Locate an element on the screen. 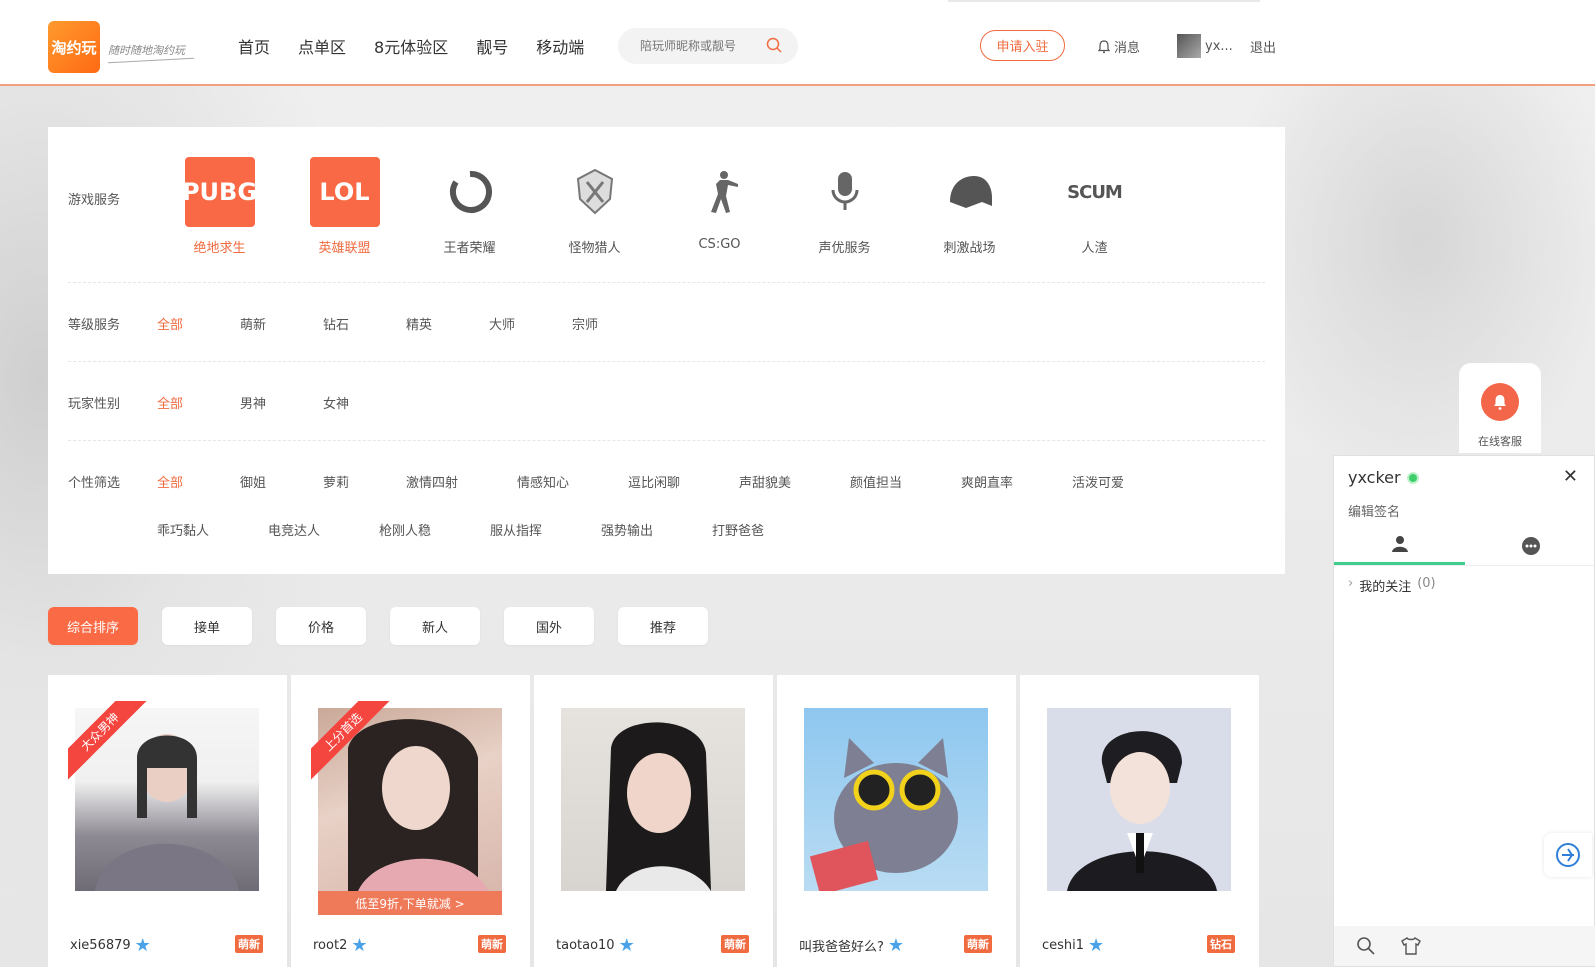 The width and height of the screenshot is (1595, 967). personality-option: 声甜貌美 is located at coordinates (794, 481).